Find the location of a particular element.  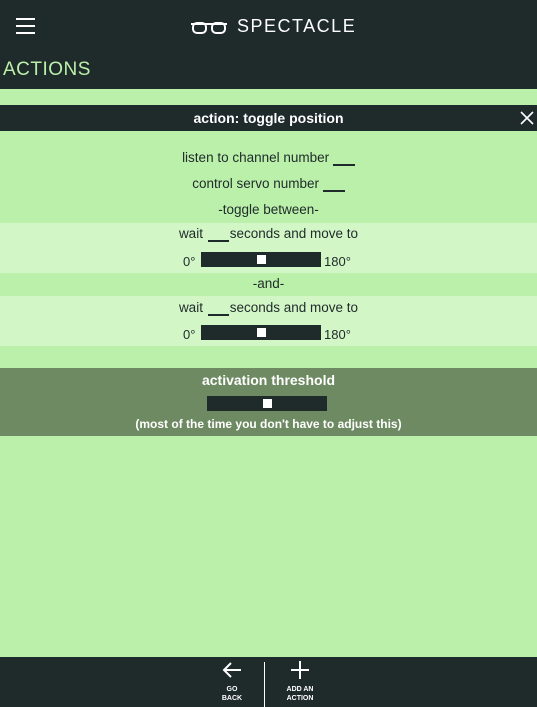

go-back-button: GO BACK is located at coordinates (232, 682).